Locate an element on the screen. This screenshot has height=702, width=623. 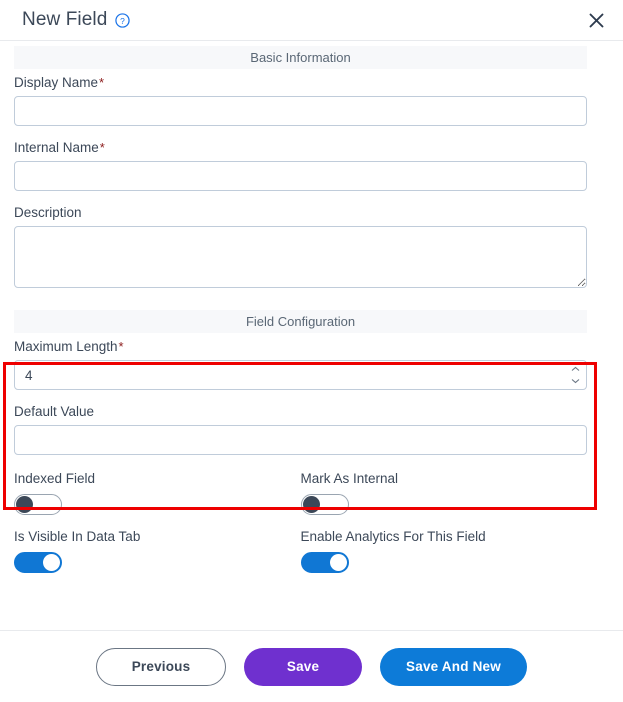
display-name-input is located at coordinates (300, 111).